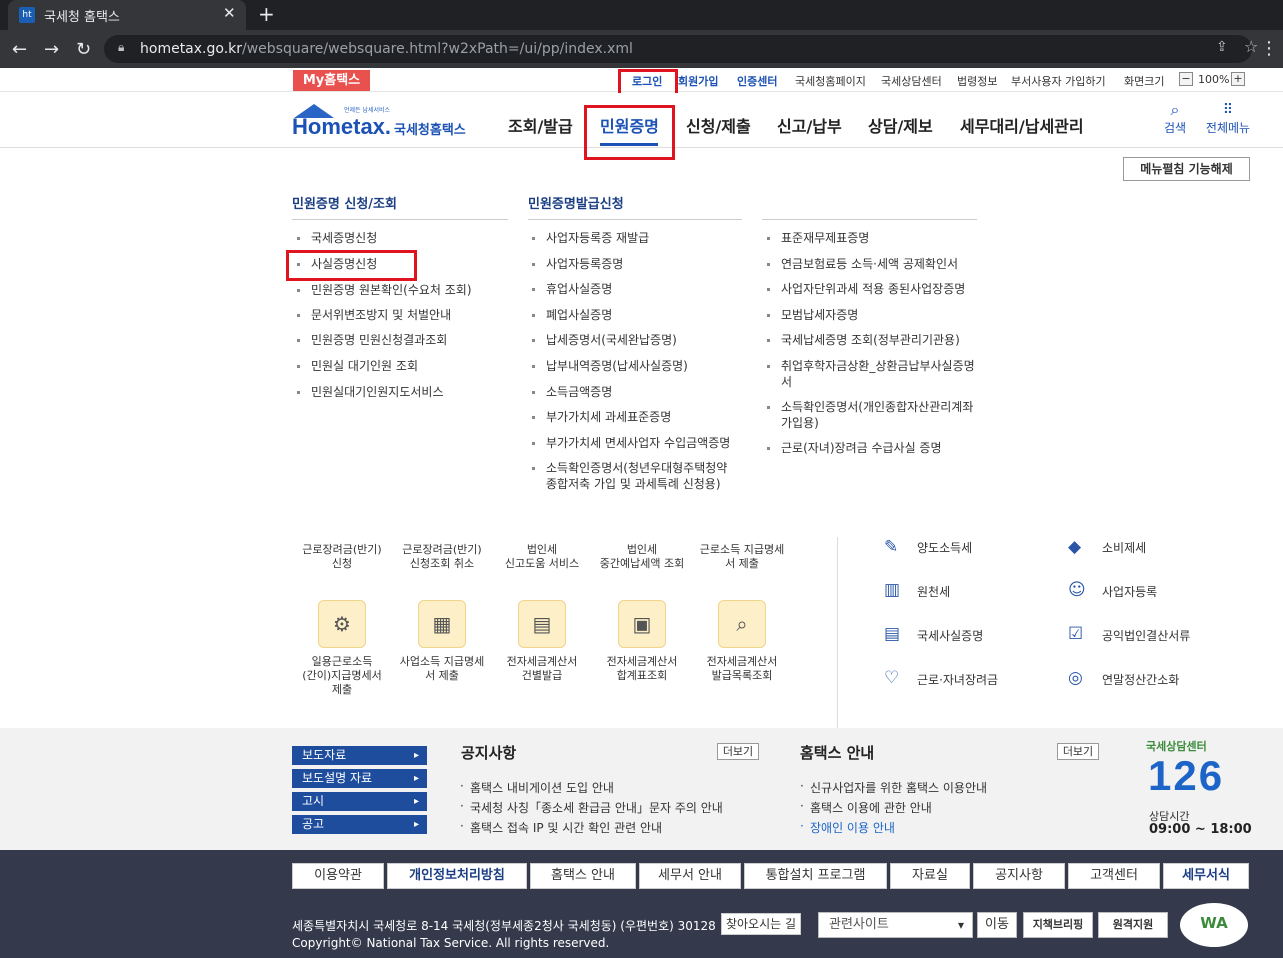  What do you see at coordinates (847, 827) in the screenshot?
I see `guide-item-accessibility: 장애인 이용 안내` at bounding box center [847, 827].